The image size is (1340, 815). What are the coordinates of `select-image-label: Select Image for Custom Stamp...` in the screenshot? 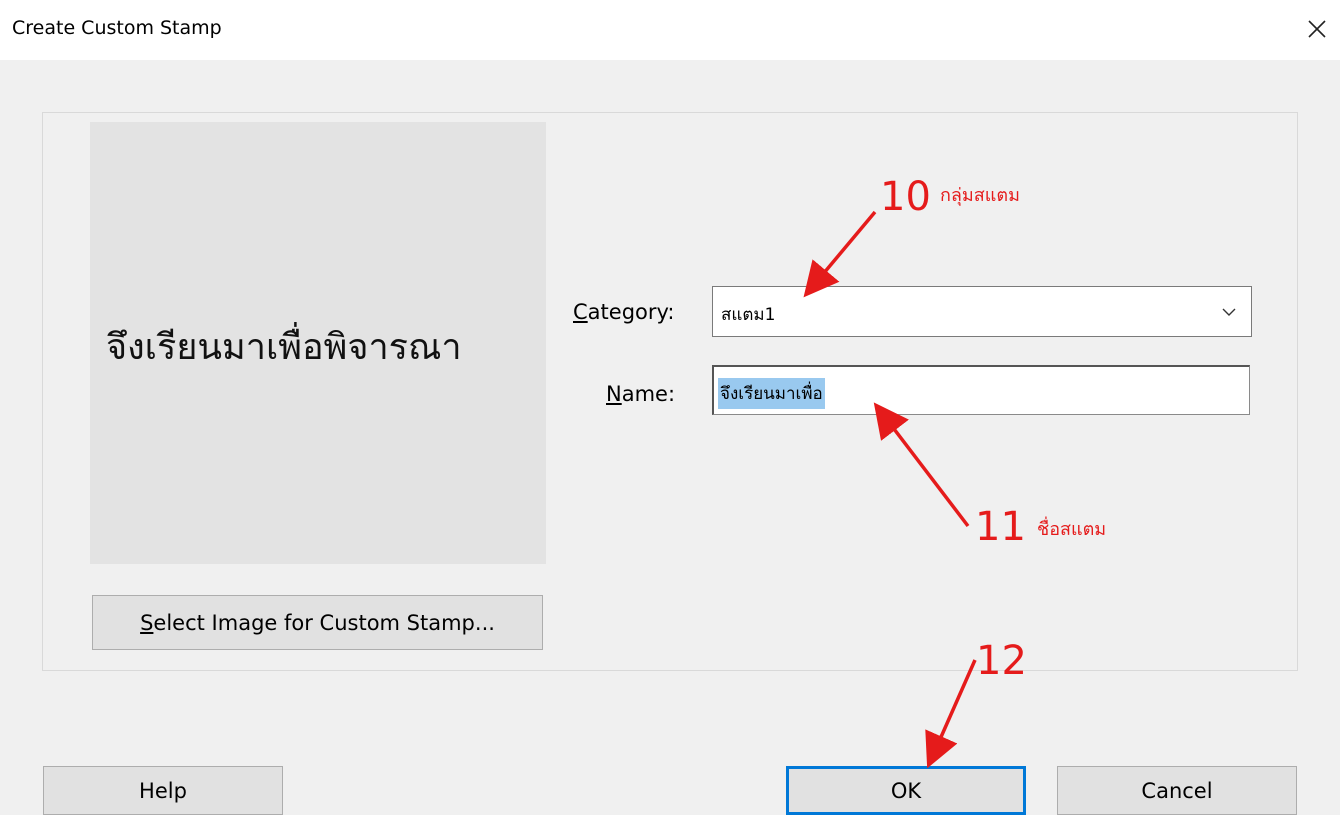 It's located at (317, 622).